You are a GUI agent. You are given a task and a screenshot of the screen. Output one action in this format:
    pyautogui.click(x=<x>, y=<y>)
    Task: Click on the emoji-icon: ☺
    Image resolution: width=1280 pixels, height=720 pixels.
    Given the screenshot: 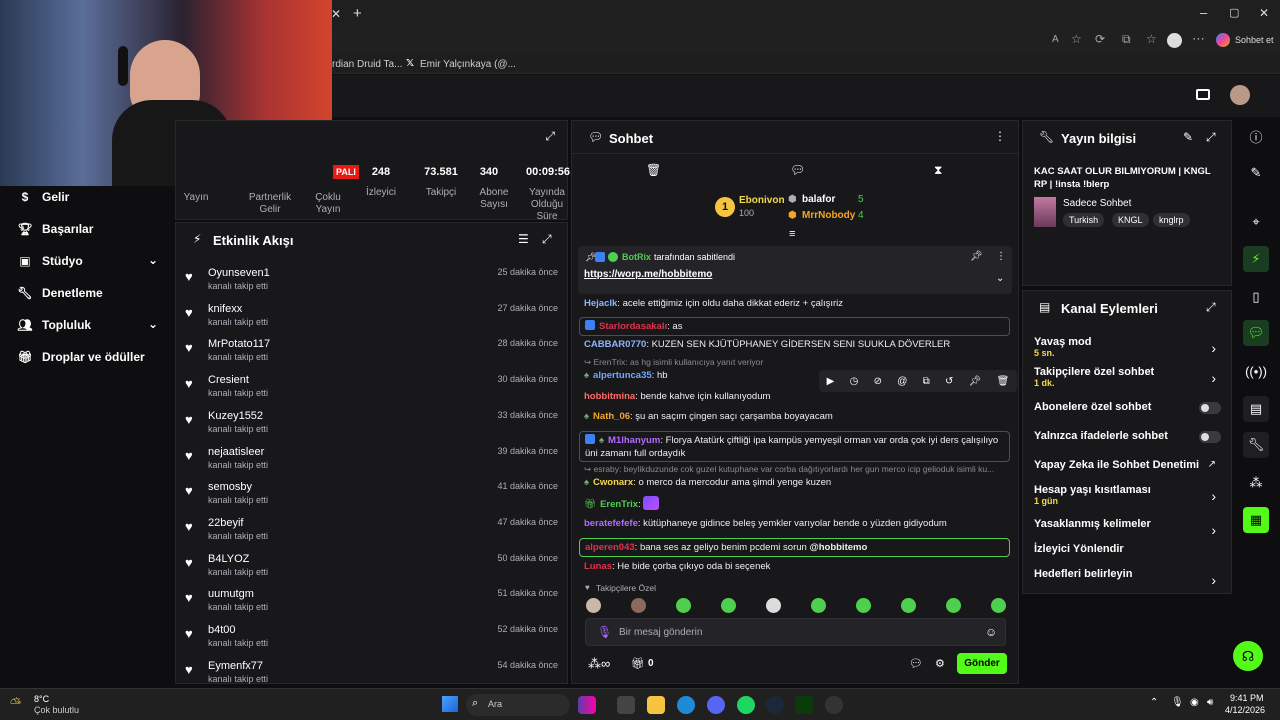 What is the action you would take?
    pyautogui.click(x=991, y=632)
    